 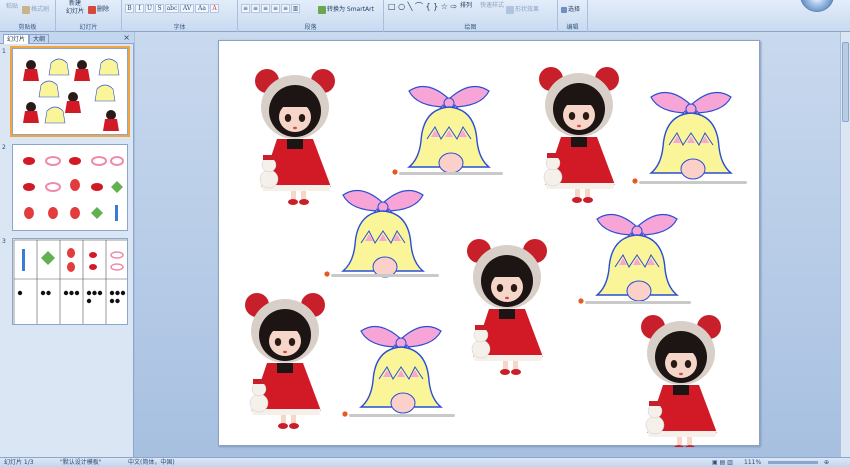 What do you see at coordinates (295, 8) in the screenshot?
I see `columns-icon: ▥` at bounding box center [295, 8].